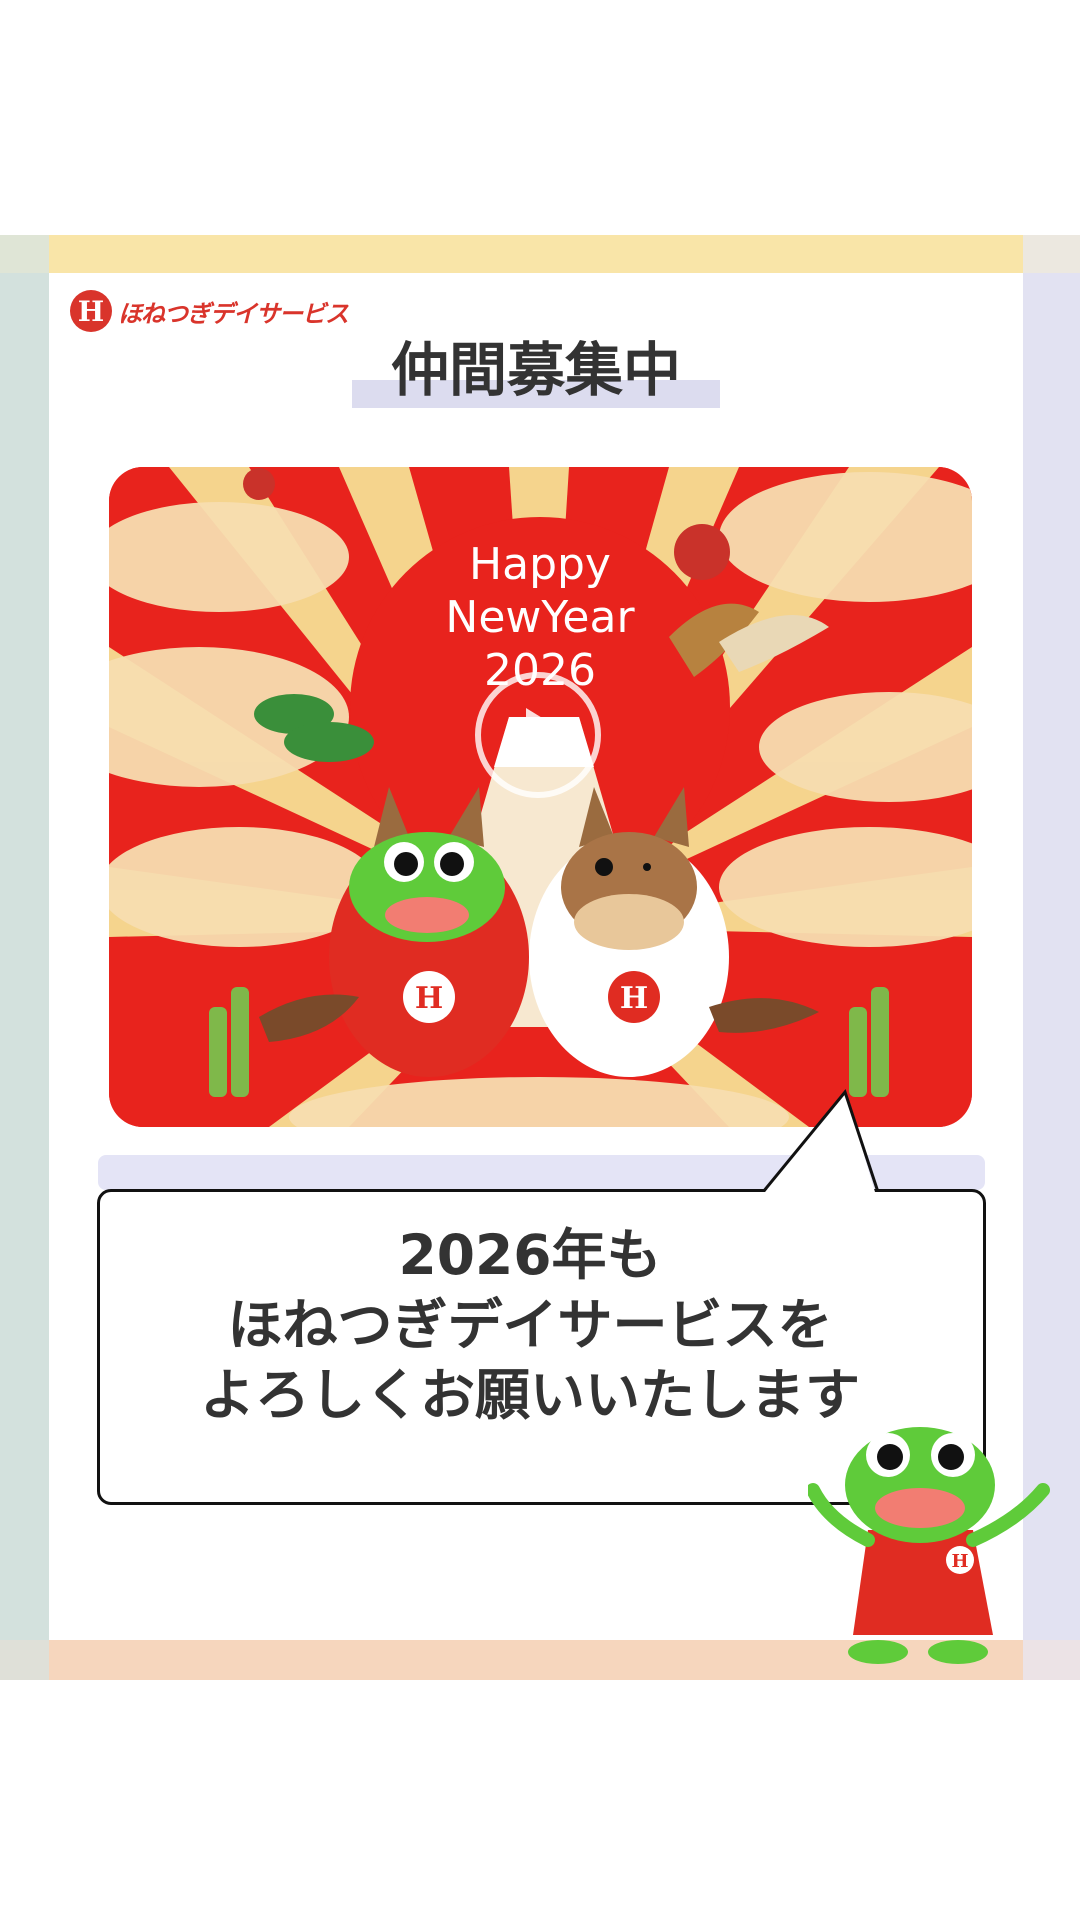 The image size is (1080, 1920). I want to click on corner-tl, so click(24, 254).